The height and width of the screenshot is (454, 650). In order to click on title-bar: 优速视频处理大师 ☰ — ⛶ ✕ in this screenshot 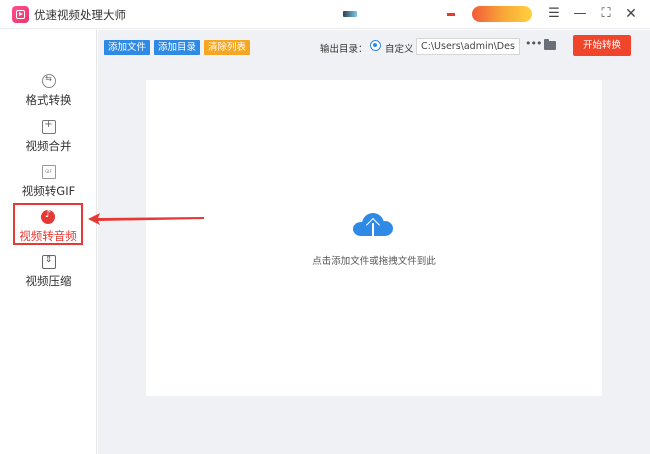, I will do `click(325, 14)`.